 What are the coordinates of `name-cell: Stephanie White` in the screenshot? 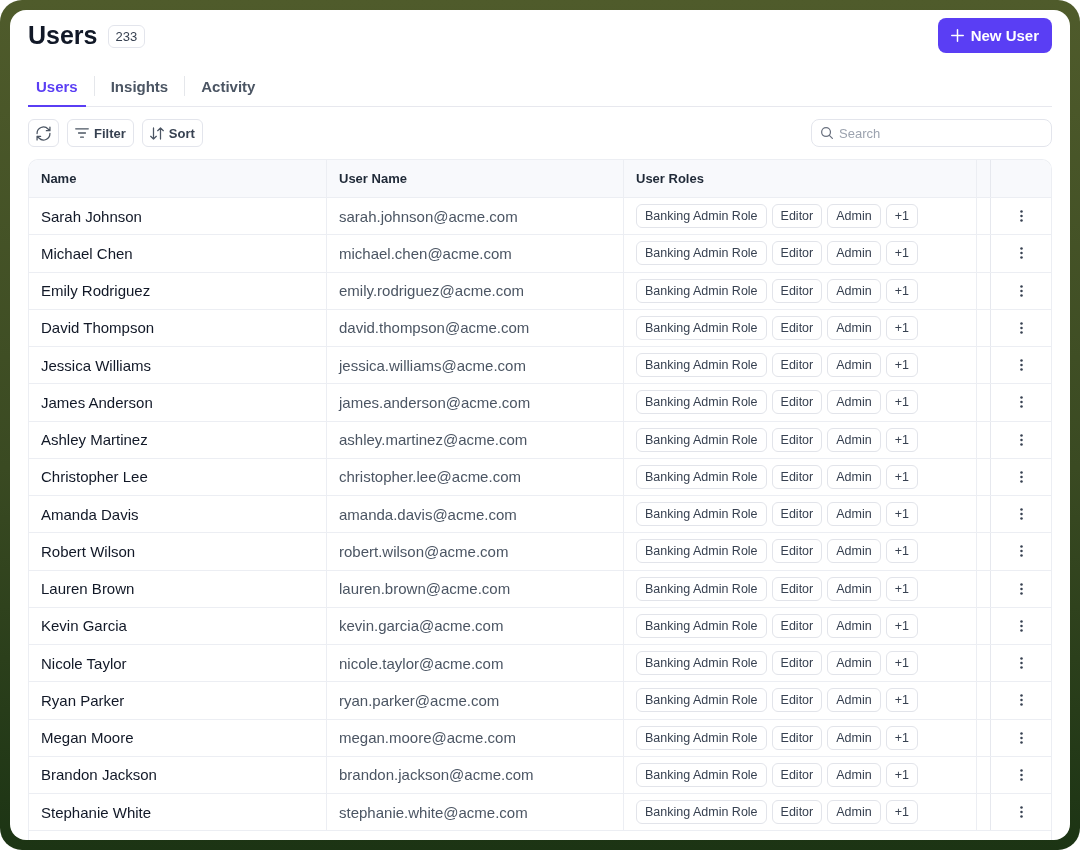 It's located at (96, 812).